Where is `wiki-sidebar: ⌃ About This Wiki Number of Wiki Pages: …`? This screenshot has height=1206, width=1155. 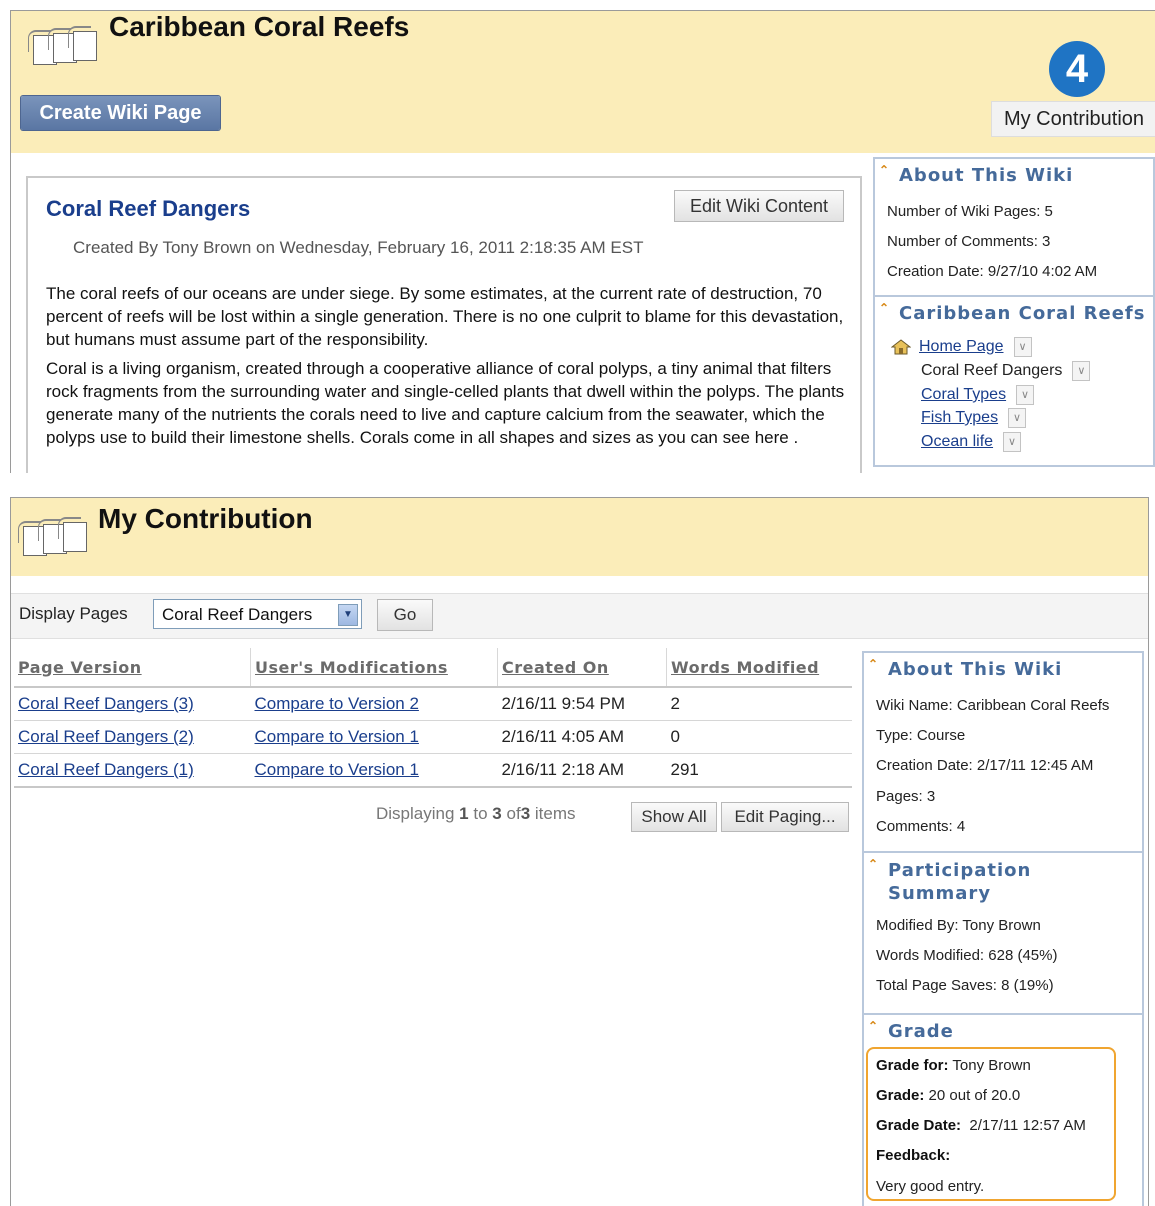 wiki-sidebar: ⌃ About This Wiki Number of Wiki Pages: … is located at coordinates (1014, 312).